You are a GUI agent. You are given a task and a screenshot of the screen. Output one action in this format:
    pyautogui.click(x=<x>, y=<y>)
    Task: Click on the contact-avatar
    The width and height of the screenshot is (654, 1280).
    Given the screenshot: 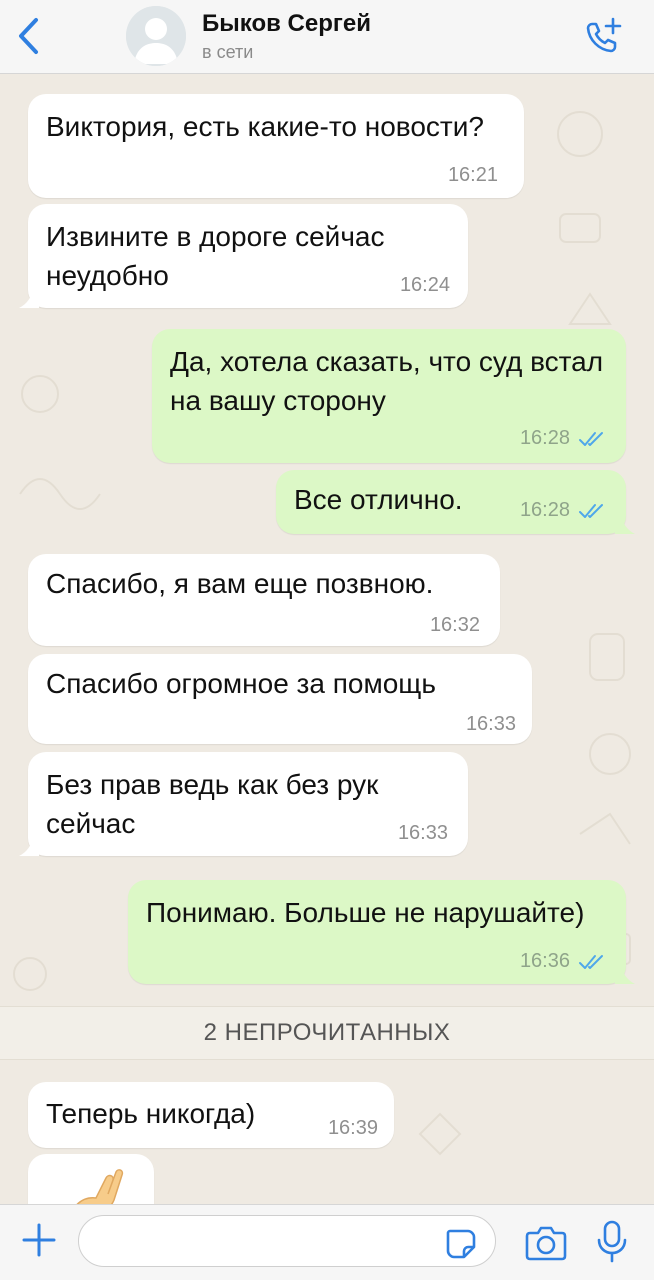 What is the action you would take?
    pyautogui.click(x=156, y=36)
    